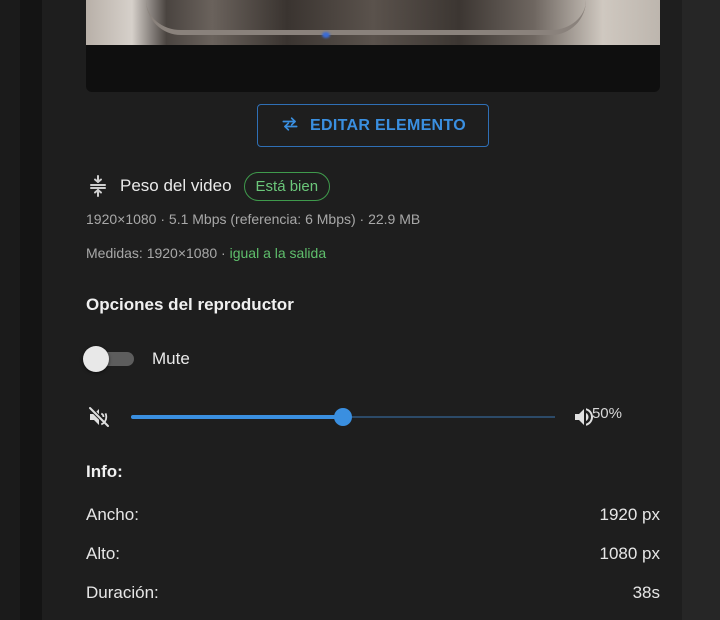 This screenshot has height=620, width=720. I want to click on volume-slider, so click(343, 417).